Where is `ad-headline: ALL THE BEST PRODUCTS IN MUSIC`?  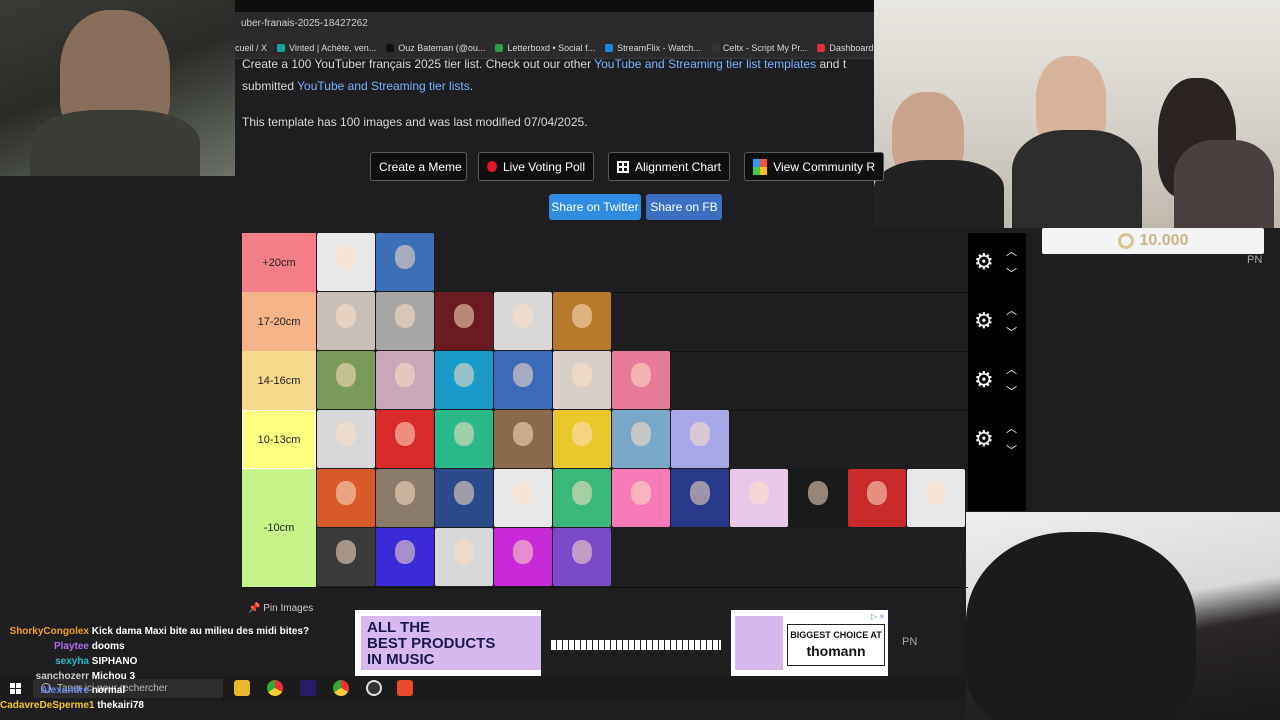 ad-headline: ALL THE BEST PRODUCTS IN MUSIC is located at coordinates (451, 643).